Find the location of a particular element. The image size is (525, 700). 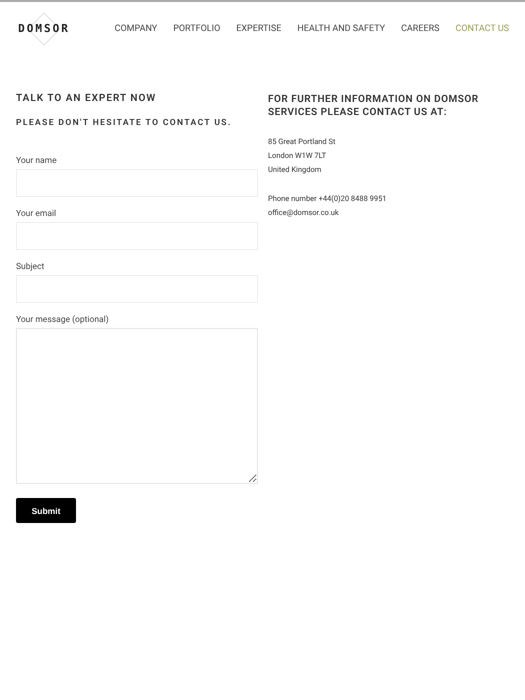

logo: DOMSOR is located at coordinates (44, 28).